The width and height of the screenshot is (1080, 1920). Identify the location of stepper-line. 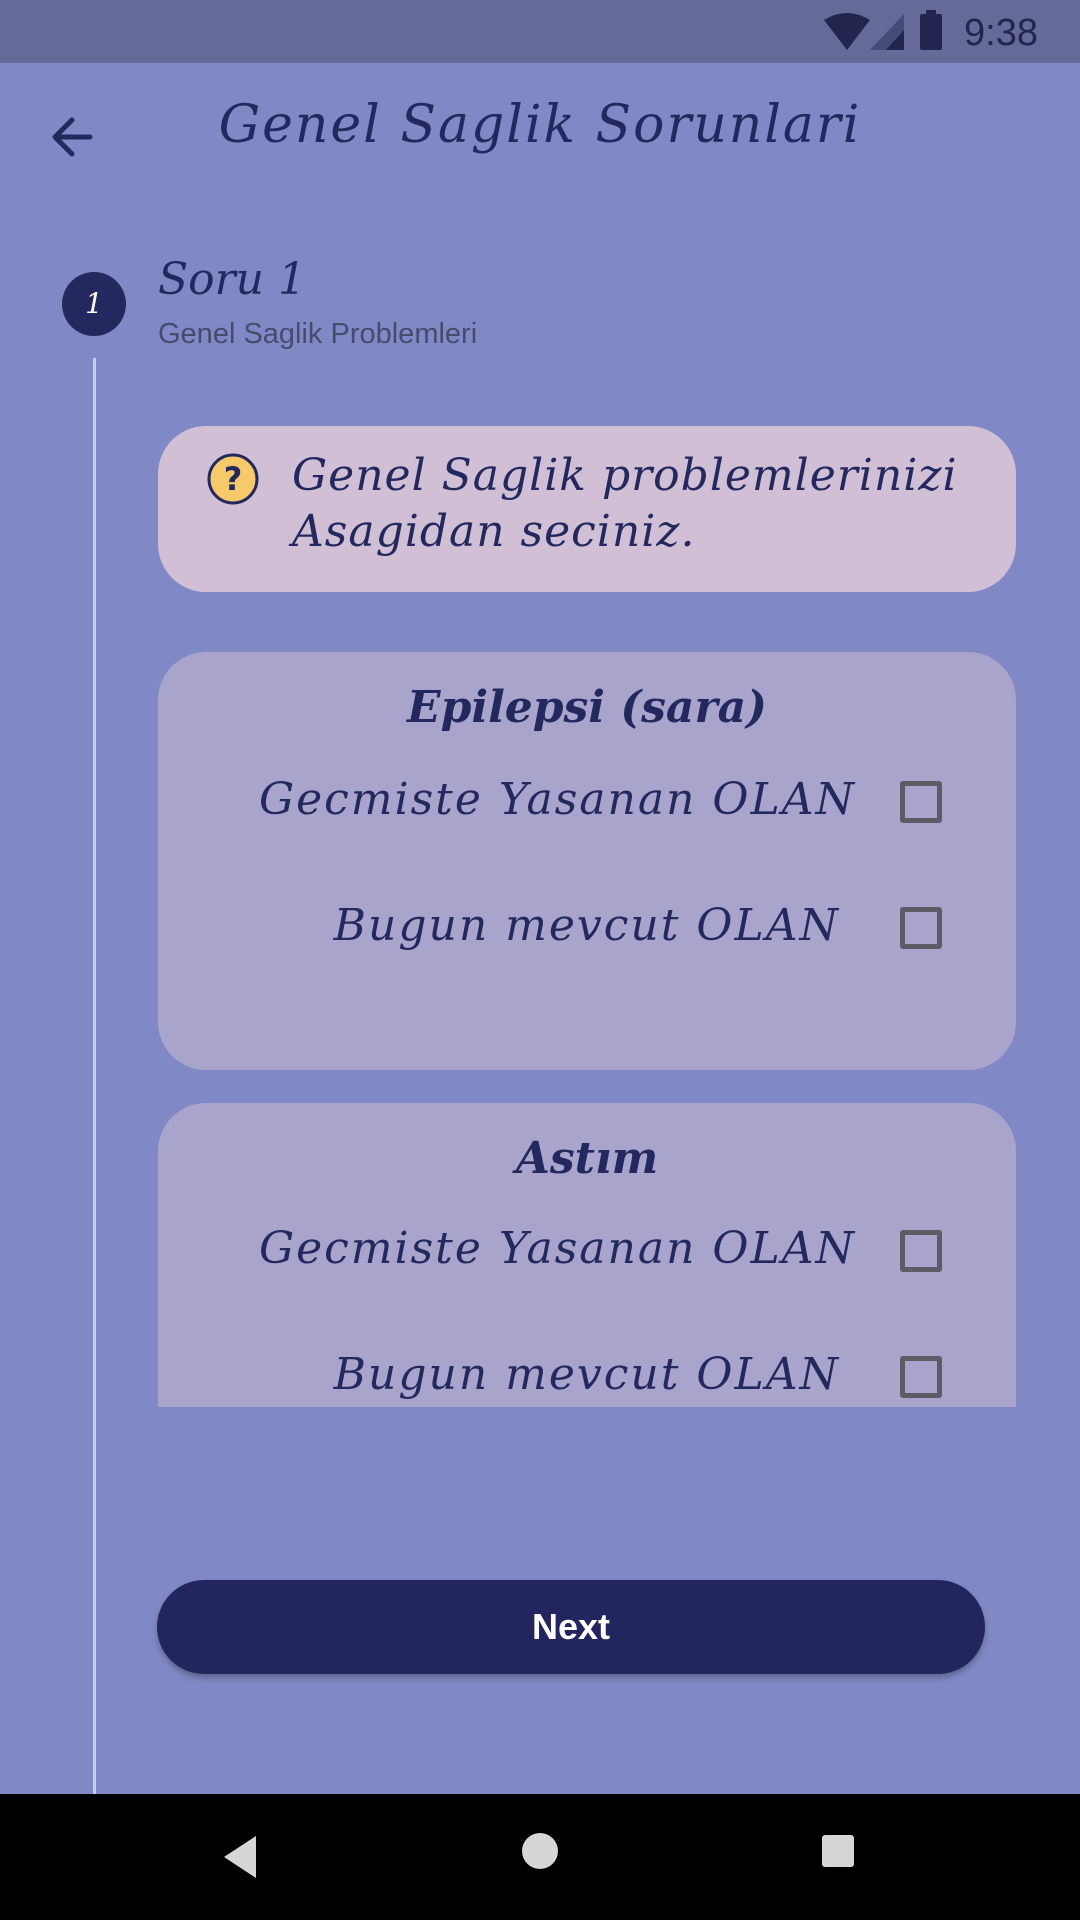
(94, 1076).